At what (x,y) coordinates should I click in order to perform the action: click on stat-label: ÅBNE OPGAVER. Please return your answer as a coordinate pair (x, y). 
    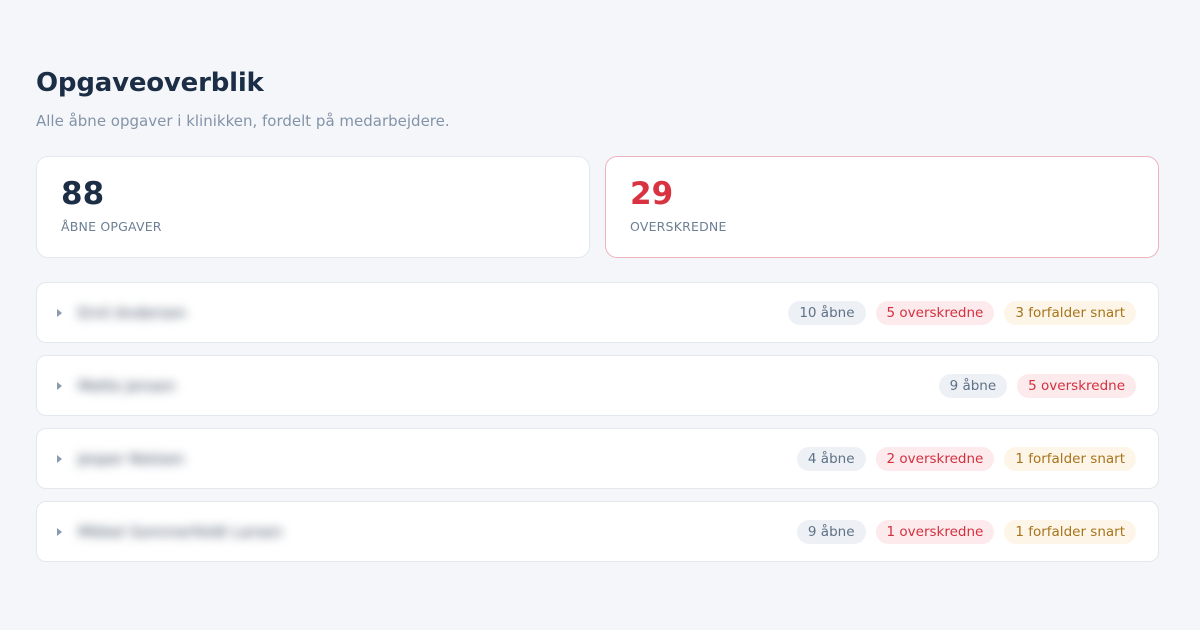
    Looking at the image, I should click on (111, 227).